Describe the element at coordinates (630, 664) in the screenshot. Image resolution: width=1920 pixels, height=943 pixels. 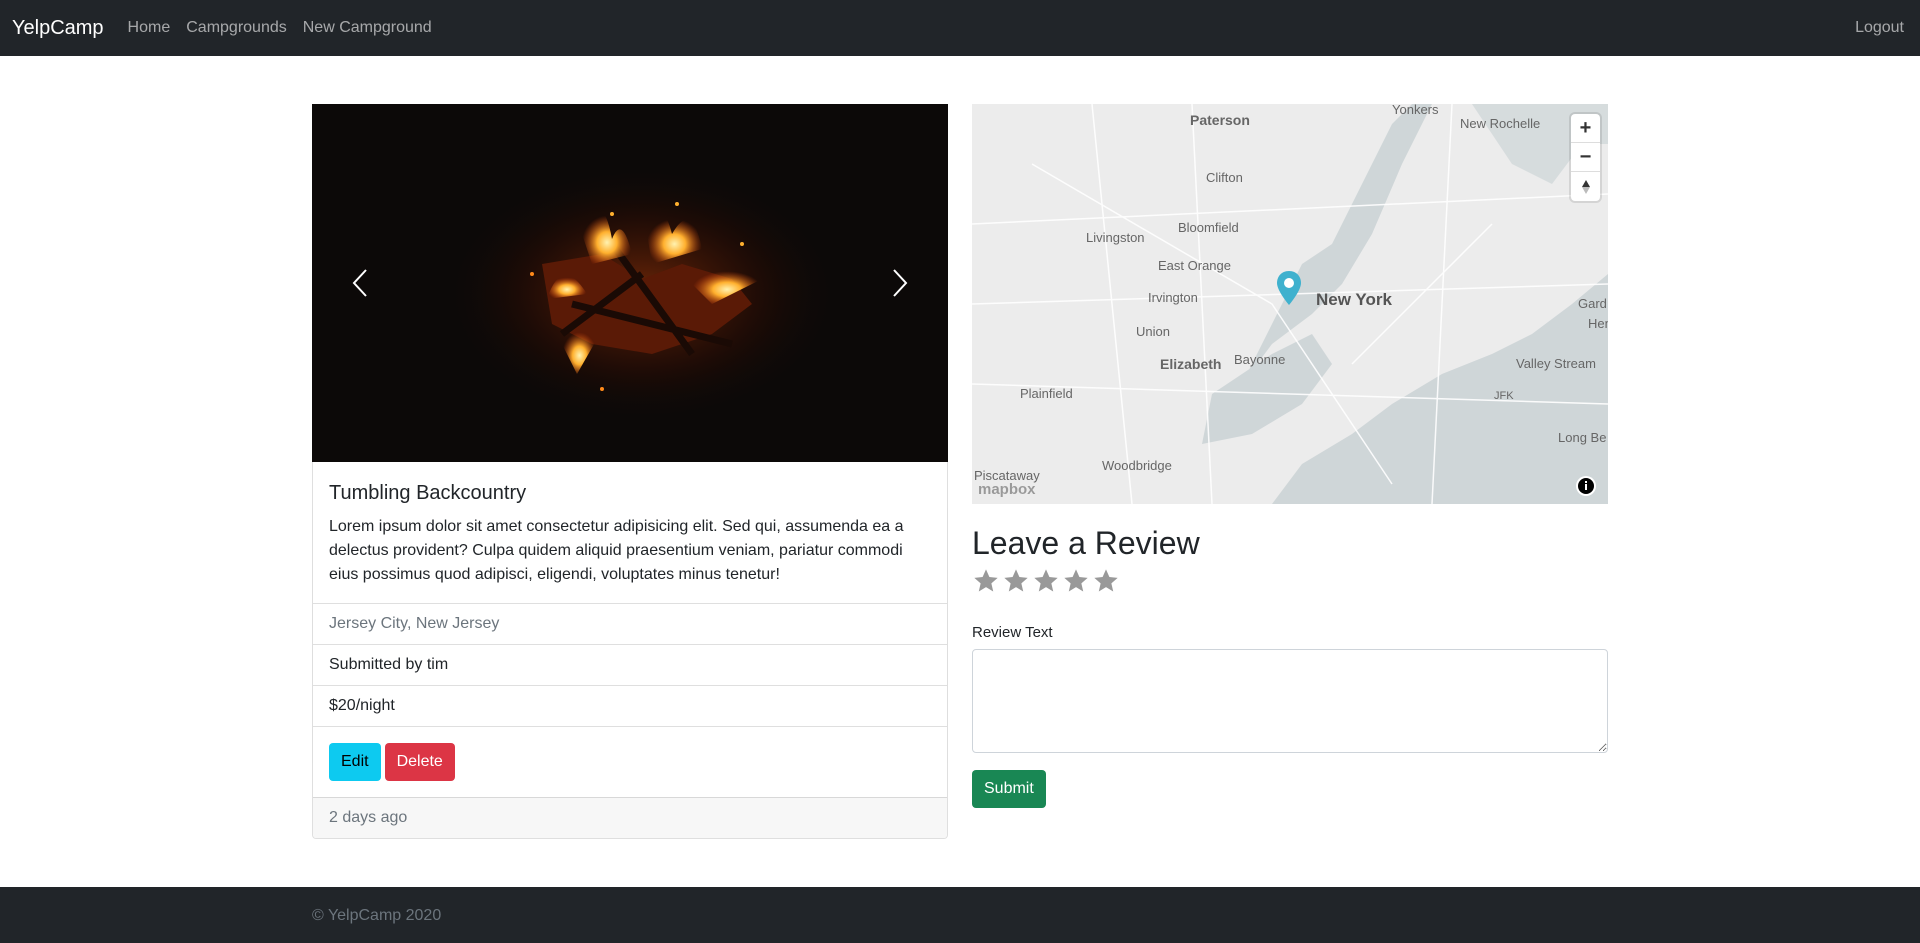
I see `campground-author: Submitted by tim` at that location.